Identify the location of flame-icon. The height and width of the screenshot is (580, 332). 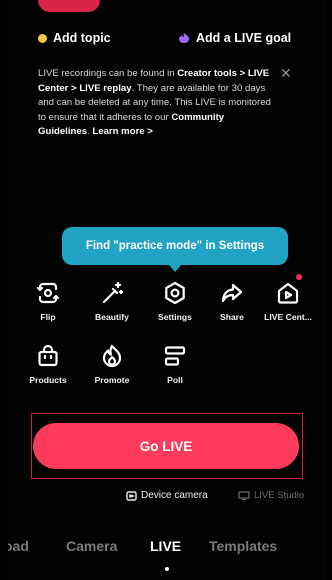
(112, 356).